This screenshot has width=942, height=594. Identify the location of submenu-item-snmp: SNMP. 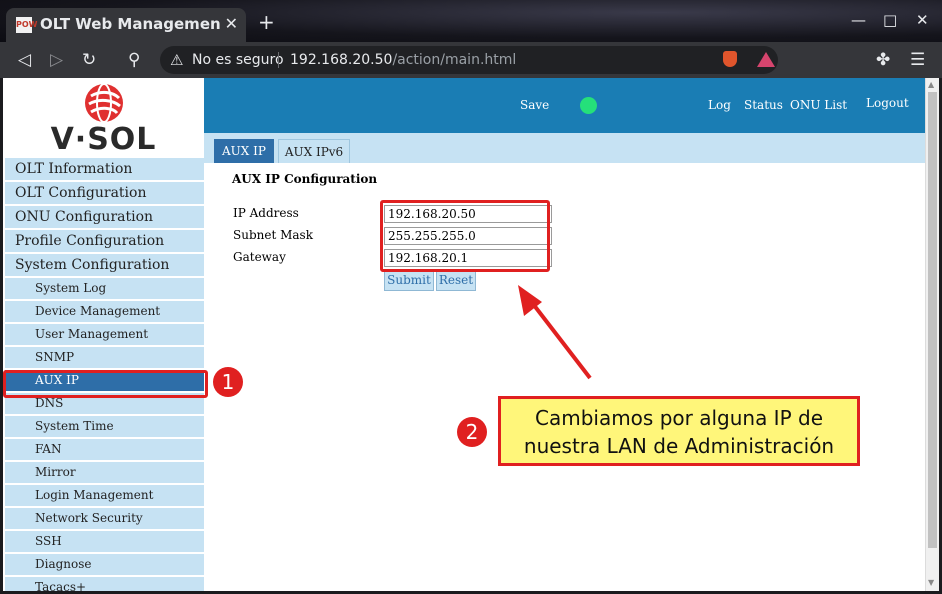
(104, 357).